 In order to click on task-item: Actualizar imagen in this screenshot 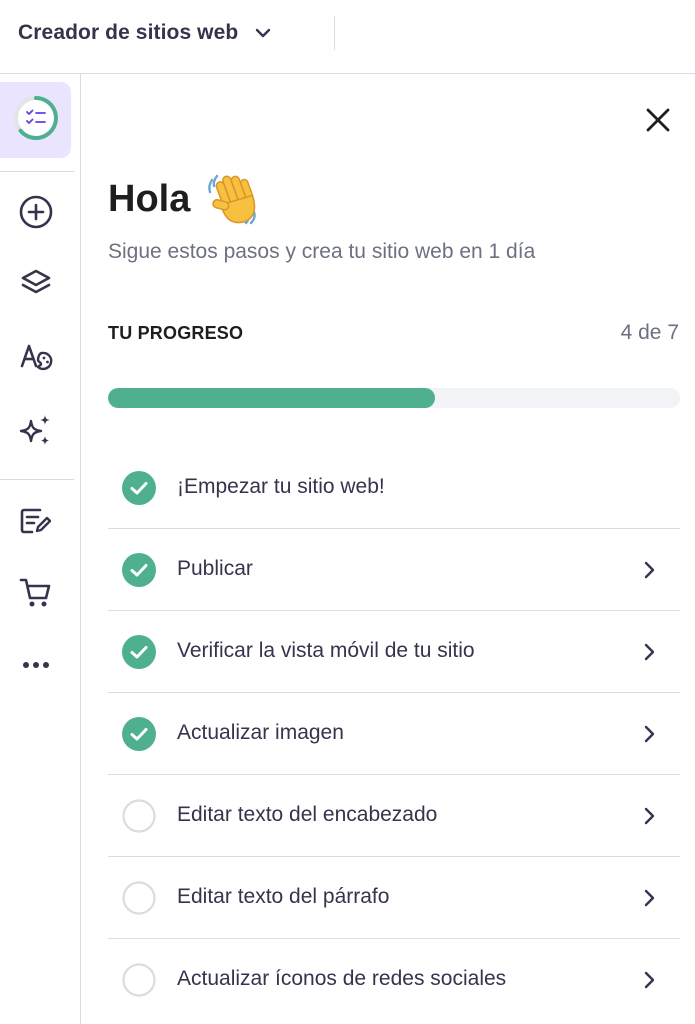, I will do `click(394, 734)`.